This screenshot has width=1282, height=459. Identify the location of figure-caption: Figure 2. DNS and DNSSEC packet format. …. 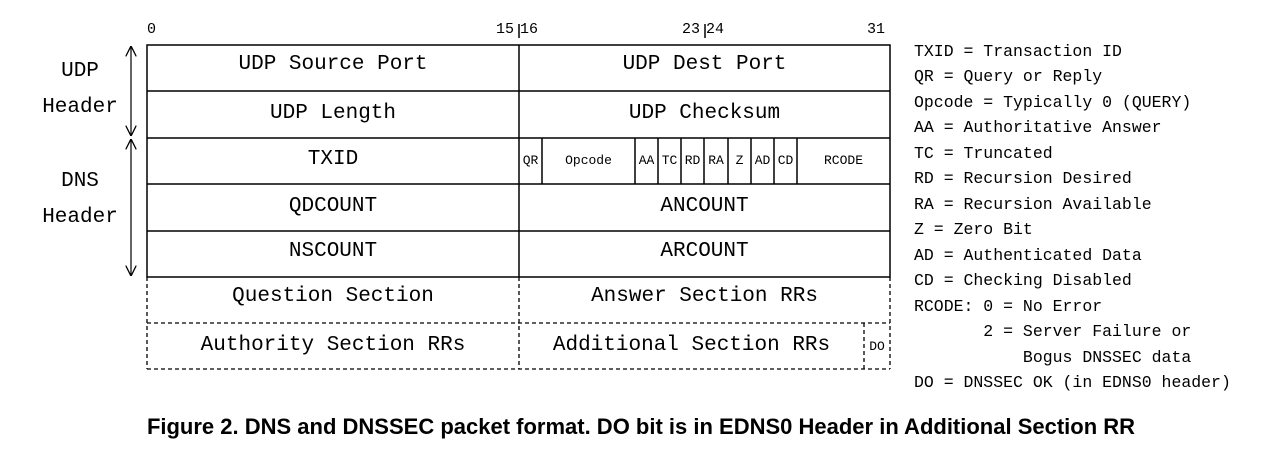
(641, 426).